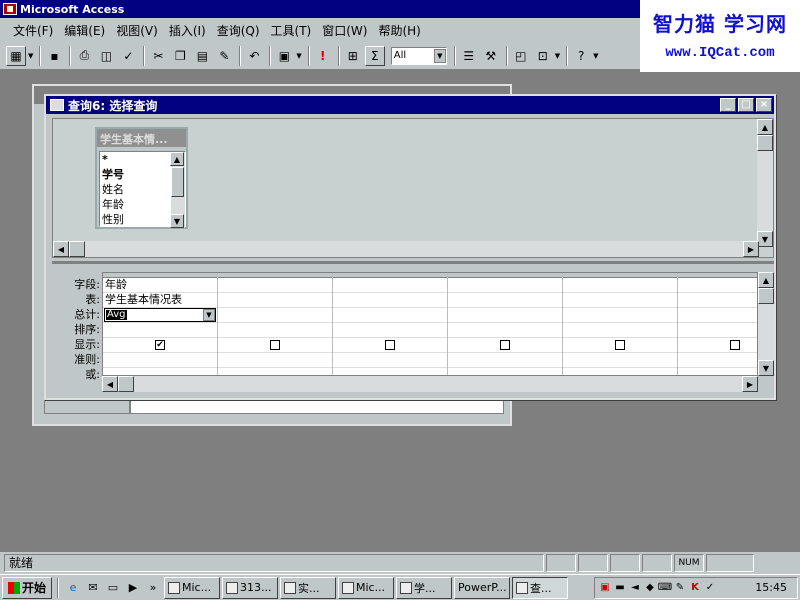 This screenshot has width=800, height=600. I want to click on tray-network-icon: ◆, so click(650, 588).